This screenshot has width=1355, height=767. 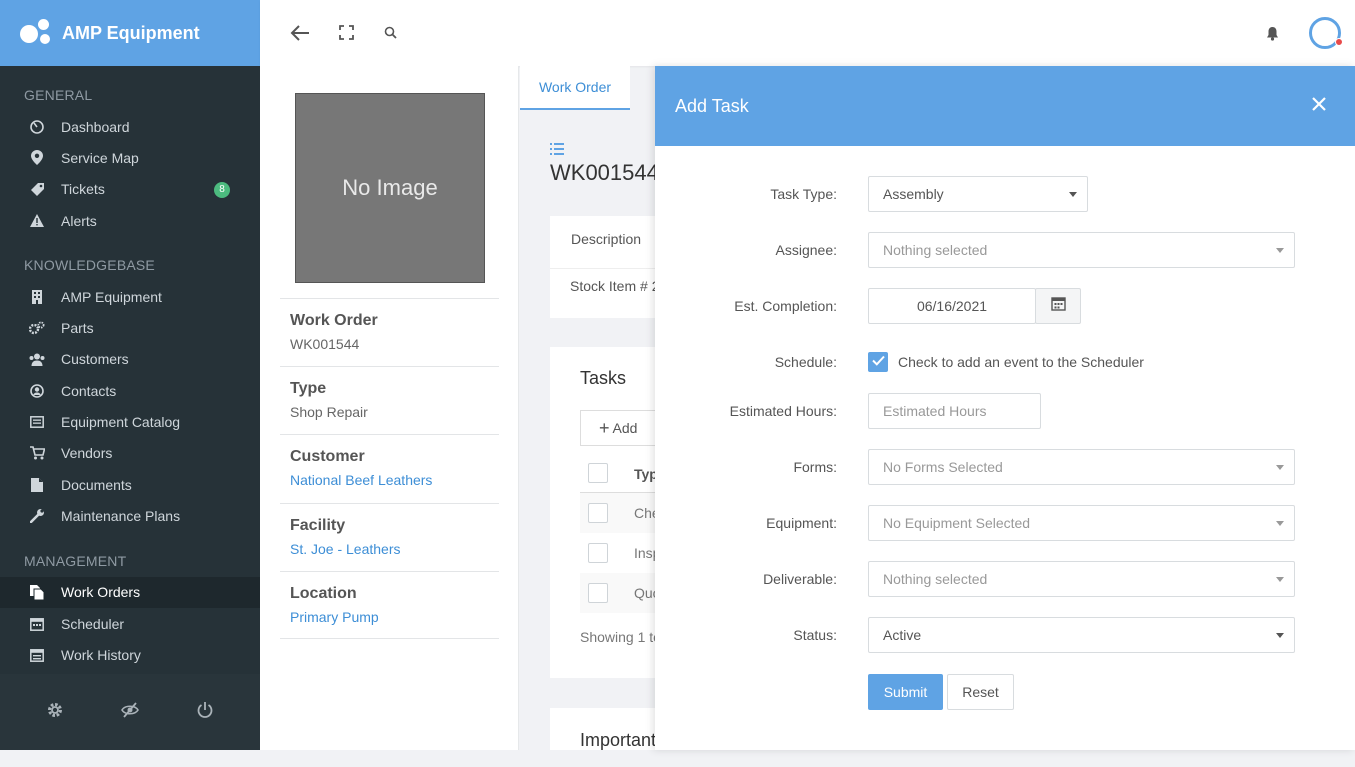 What do you see at coordinates (37, 516) in the screenshot?
I see `wrench-icon` at bounding box center [37, 516].